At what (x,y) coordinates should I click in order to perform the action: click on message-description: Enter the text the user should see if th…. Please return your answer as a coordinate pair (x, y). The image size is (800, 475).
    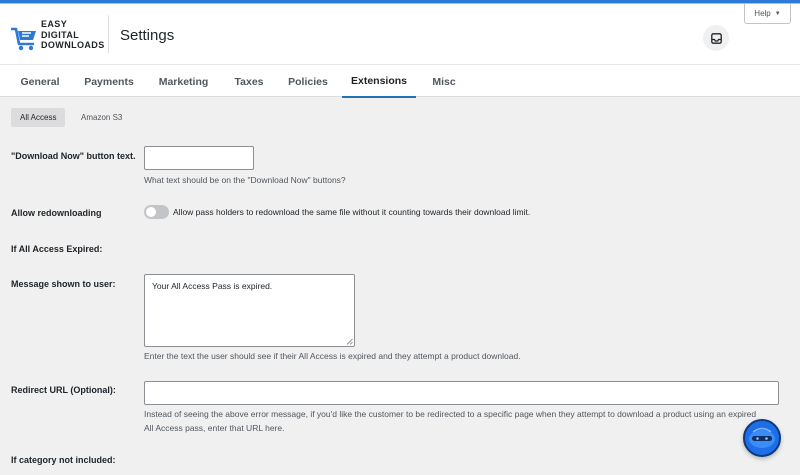
    Looking at the image, I should click on (332, 356).